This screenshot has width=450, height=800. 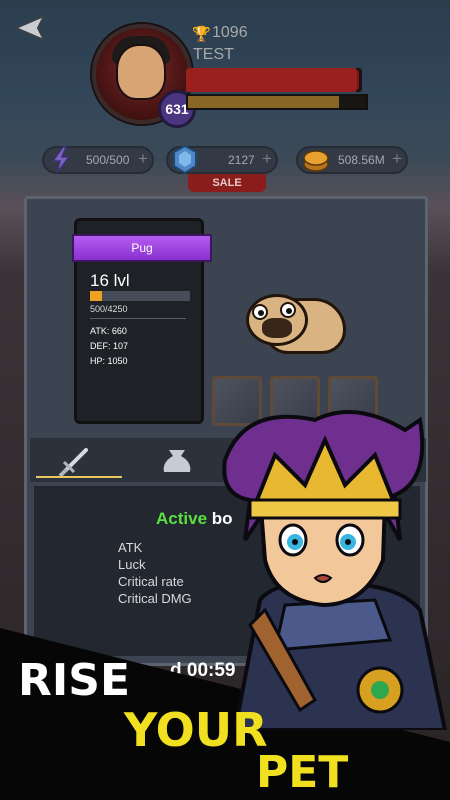 I want to click on promo-text-rise: RISE, so click(x=74, y=680).